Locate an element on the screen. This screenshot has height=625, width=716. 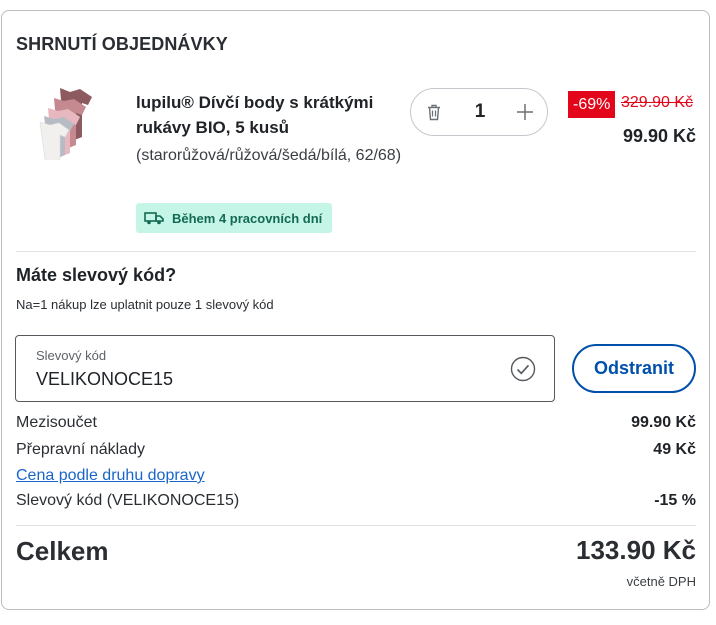
promo-code-field: Slevový kód VELIKONOCE15 is located at coordinates (285, 368).